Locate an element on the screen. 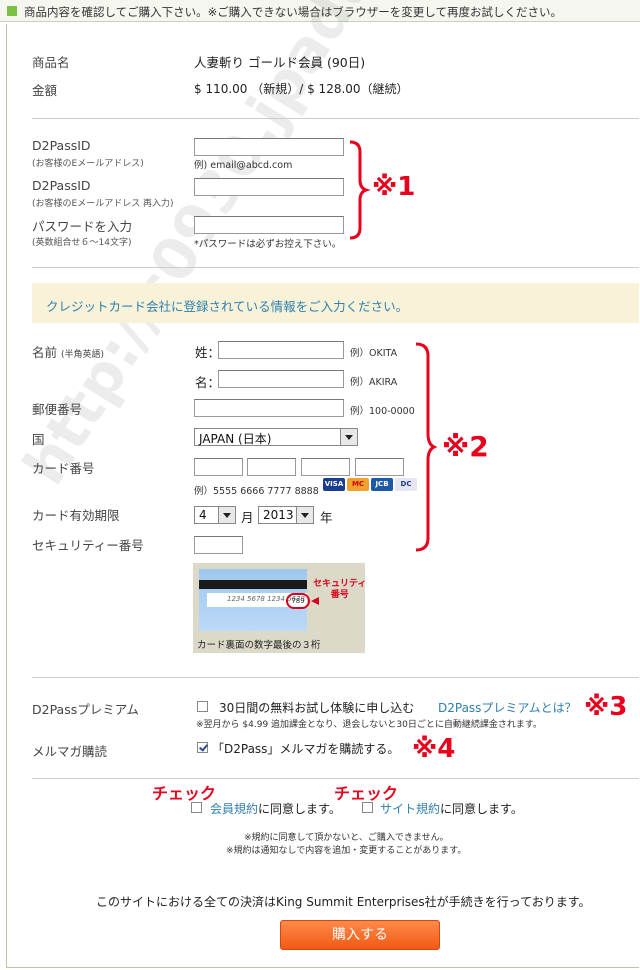 The width and height of the screenshot is (640, 970). security-code-input is located at coordinates (218, 545).